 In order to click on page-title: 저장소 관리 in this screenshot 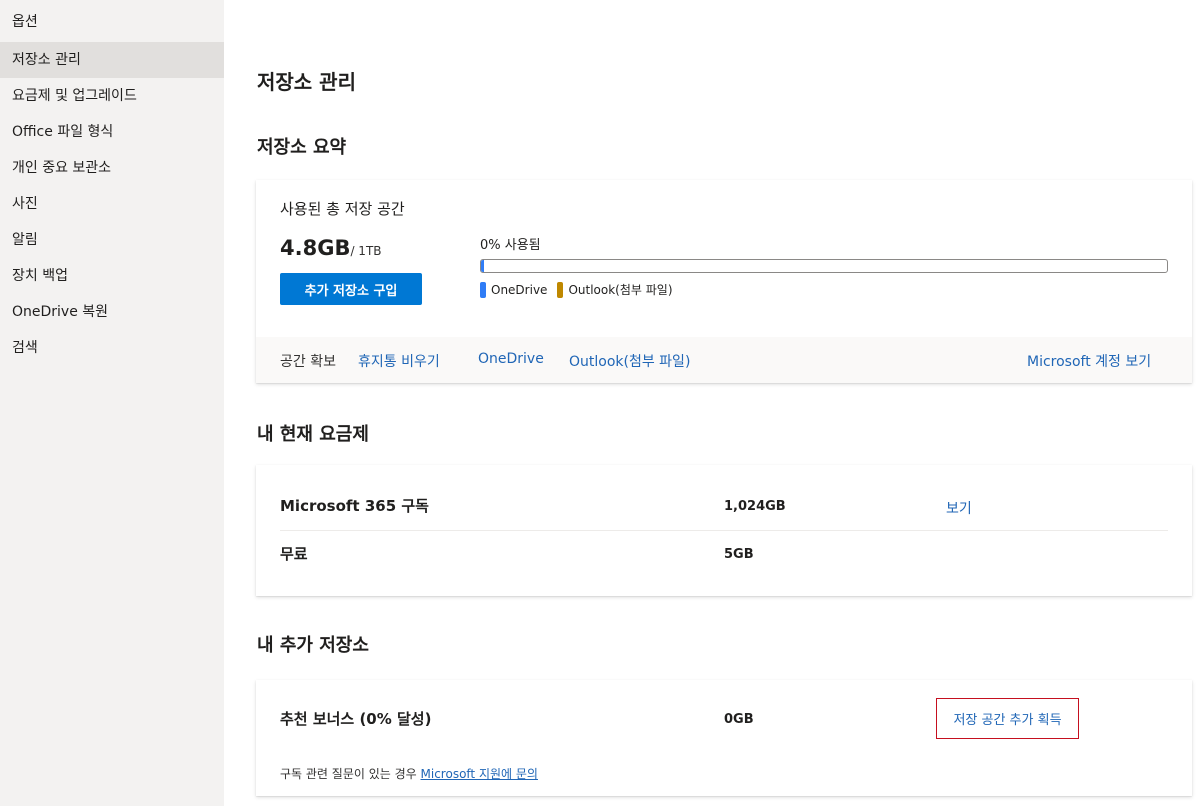, I will do `click(306, 82)`.